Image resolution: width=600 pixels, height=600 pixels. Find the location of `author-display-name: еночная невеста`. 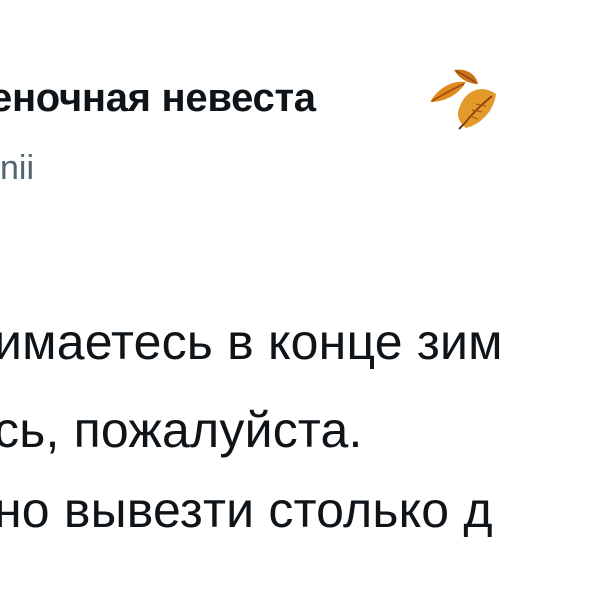

author-display-name: еночная невеста is located at coordinates (158, 98).